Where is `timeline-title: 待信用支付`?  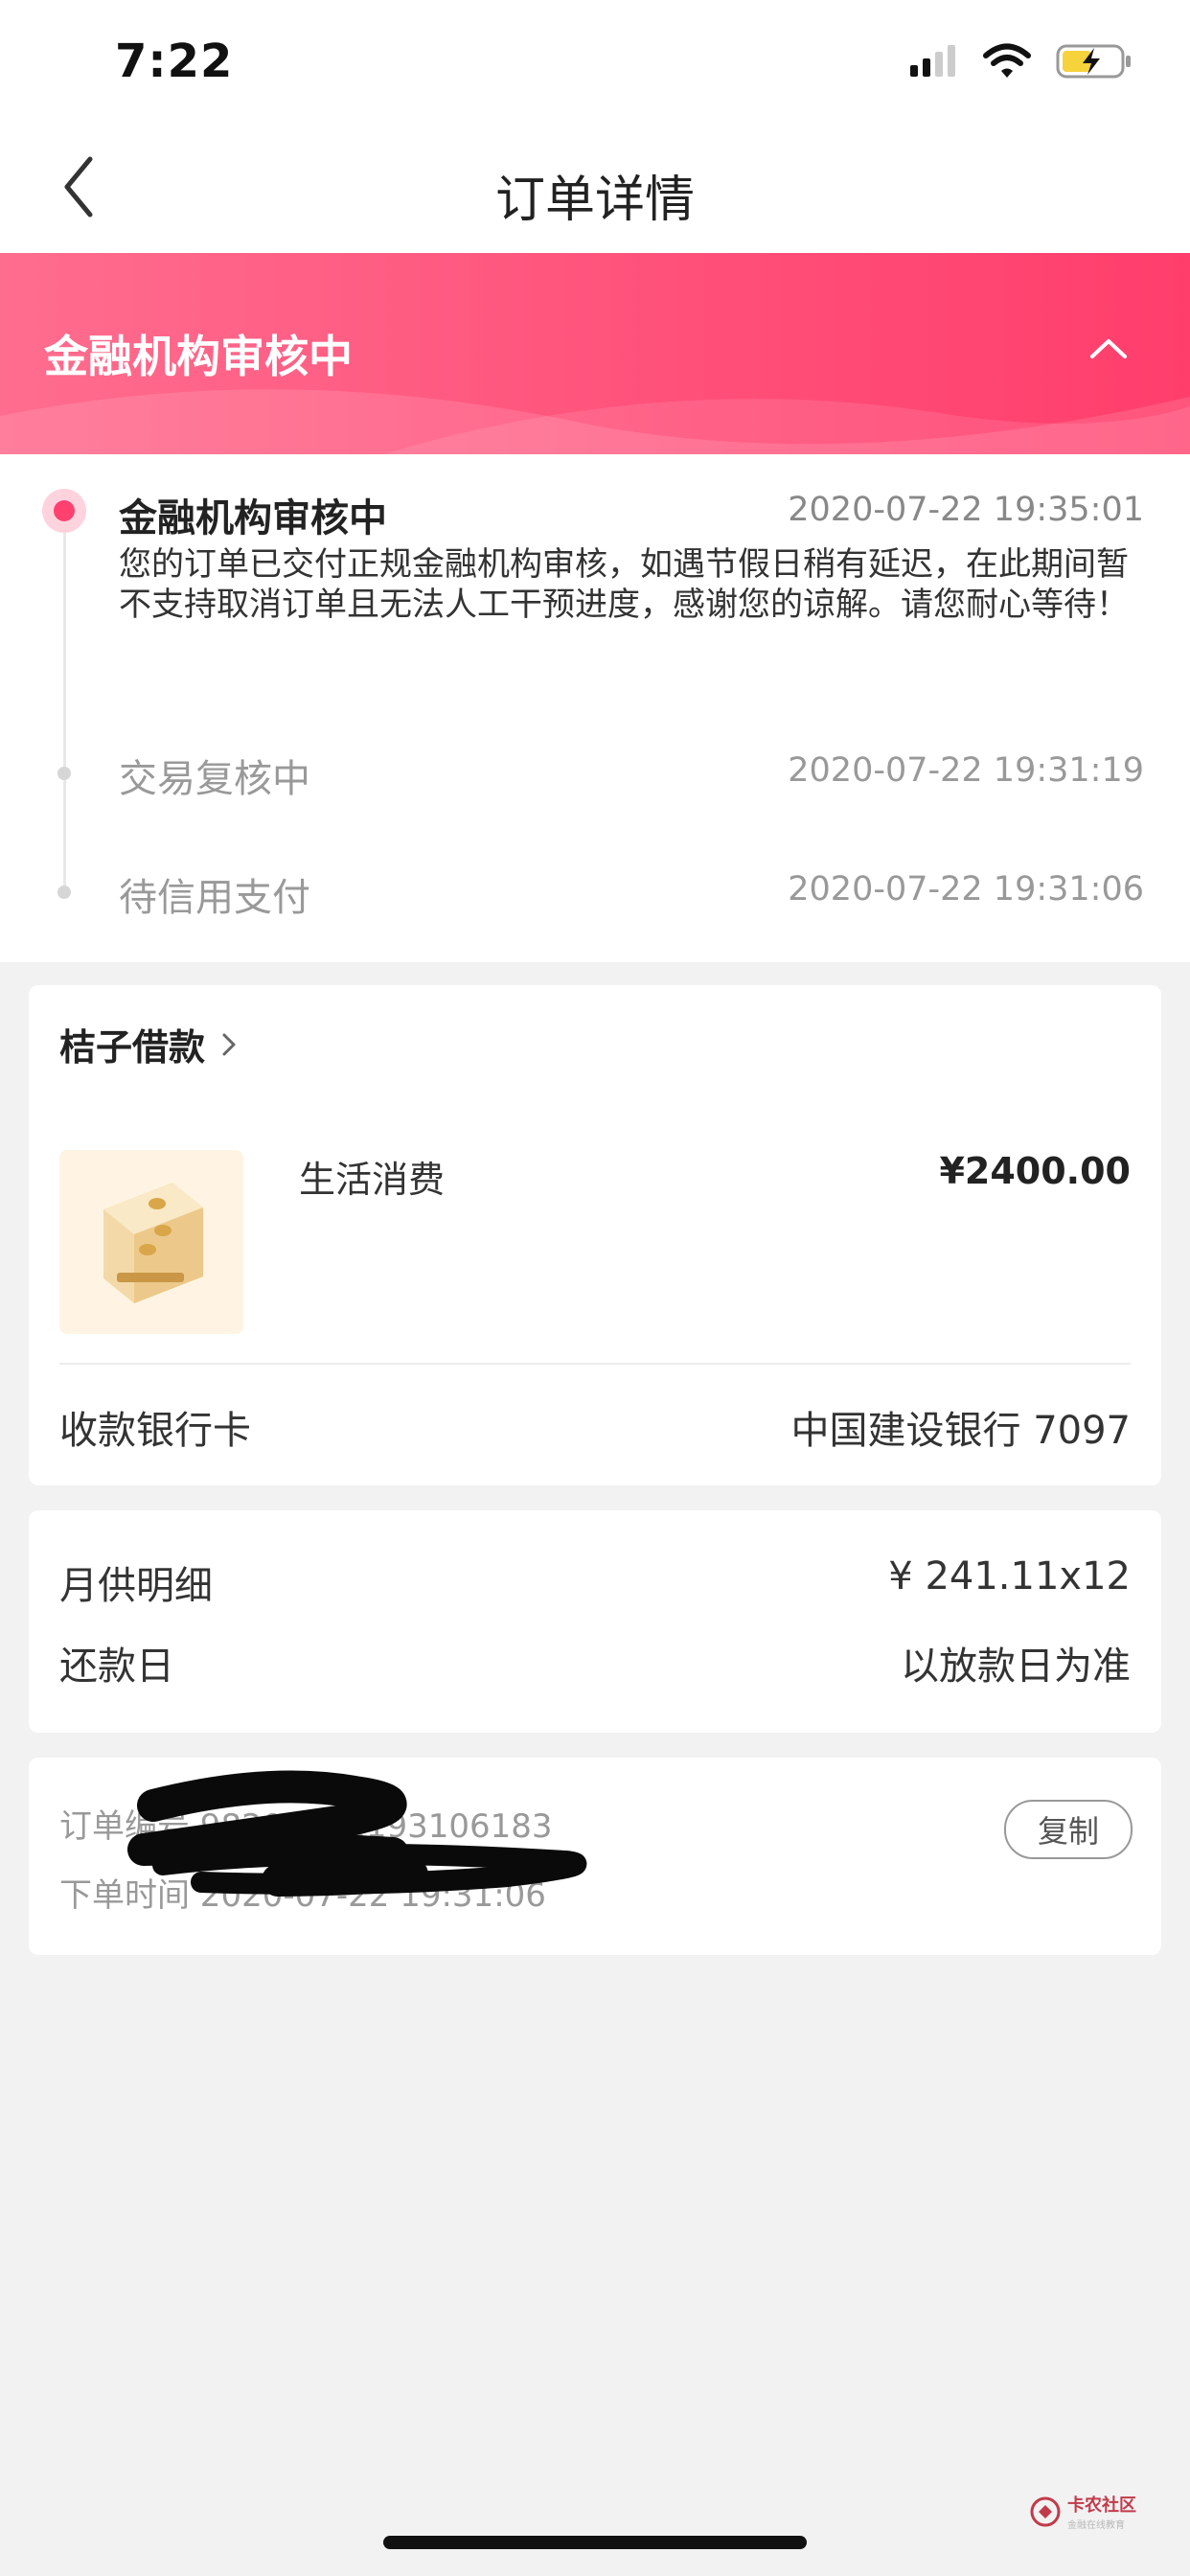
timeline-title: 待信用支付 is located at coordinates (214, 898).